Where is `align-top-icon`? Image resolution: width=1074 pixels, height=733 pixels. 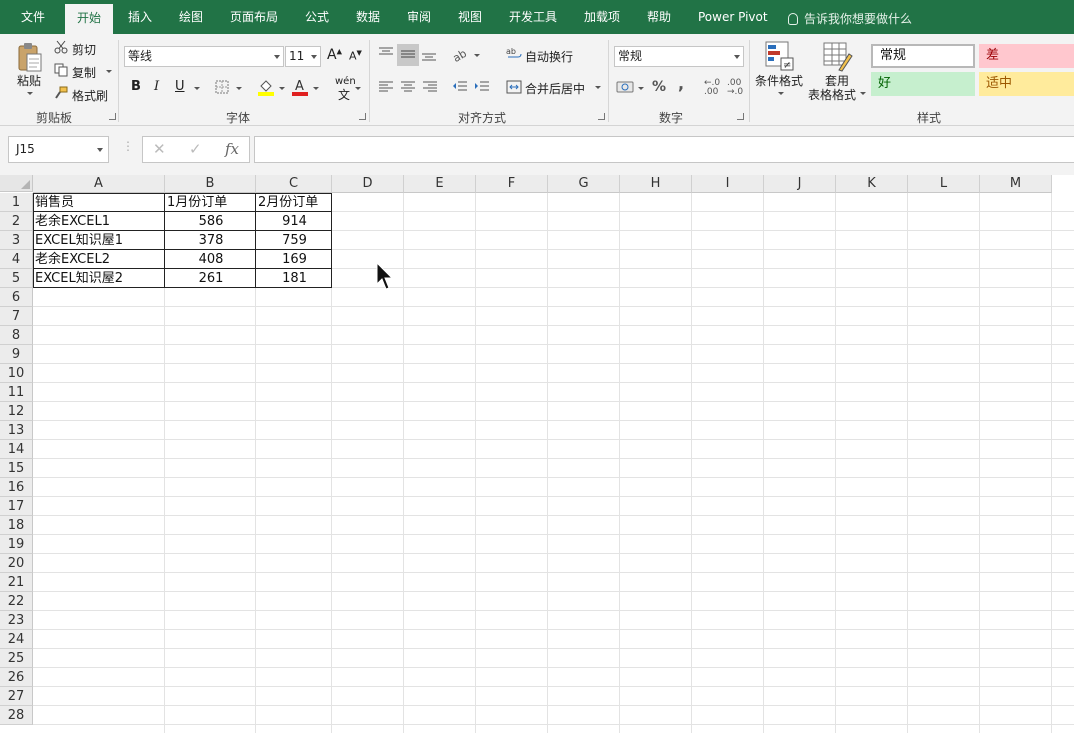
align-top-icon is located at coordinates (386, 54).